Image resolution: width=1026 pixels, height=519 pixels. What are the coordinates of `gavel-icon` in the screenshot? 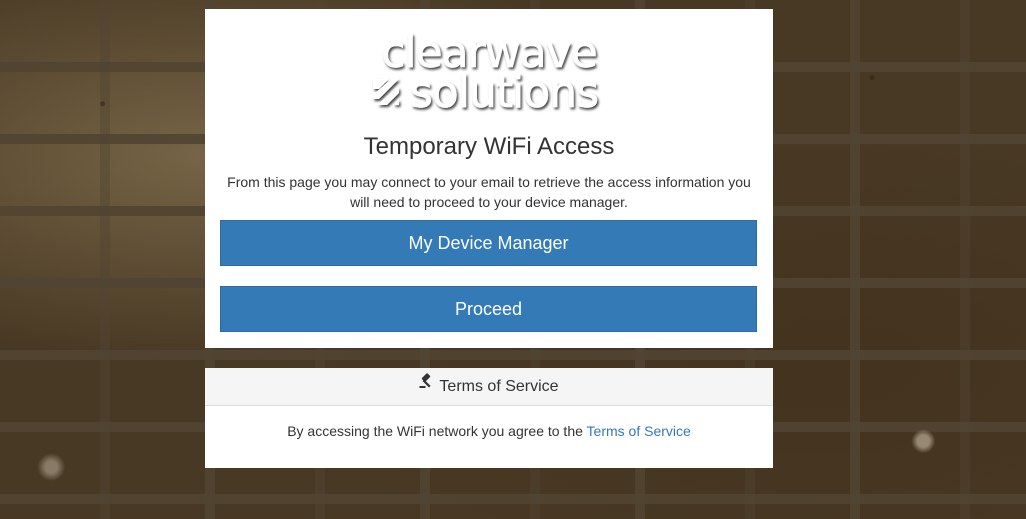 It's located at (427, 385).